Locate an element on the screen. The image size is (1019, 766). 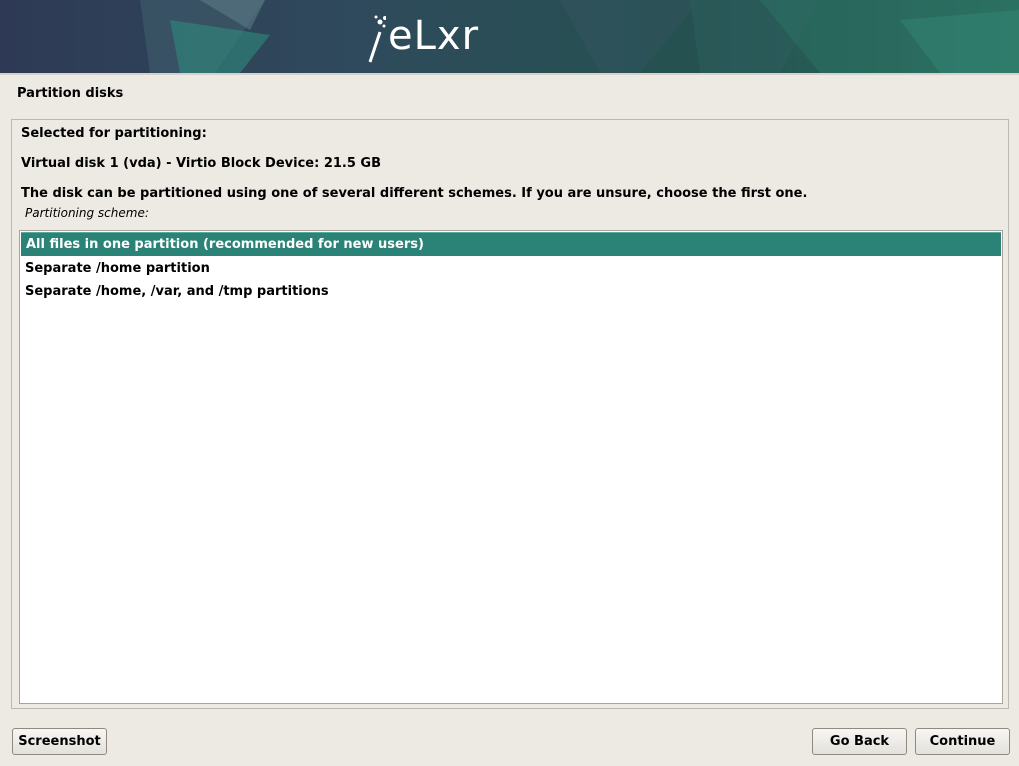
header-banner: eLxr is located at coordinates (509, 36).